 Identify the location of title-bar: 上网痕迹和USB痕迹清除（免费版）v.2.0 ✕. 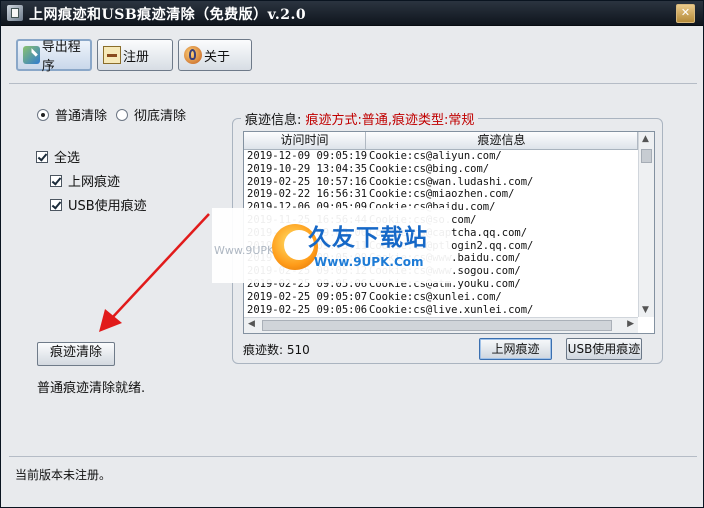
(352, 13).